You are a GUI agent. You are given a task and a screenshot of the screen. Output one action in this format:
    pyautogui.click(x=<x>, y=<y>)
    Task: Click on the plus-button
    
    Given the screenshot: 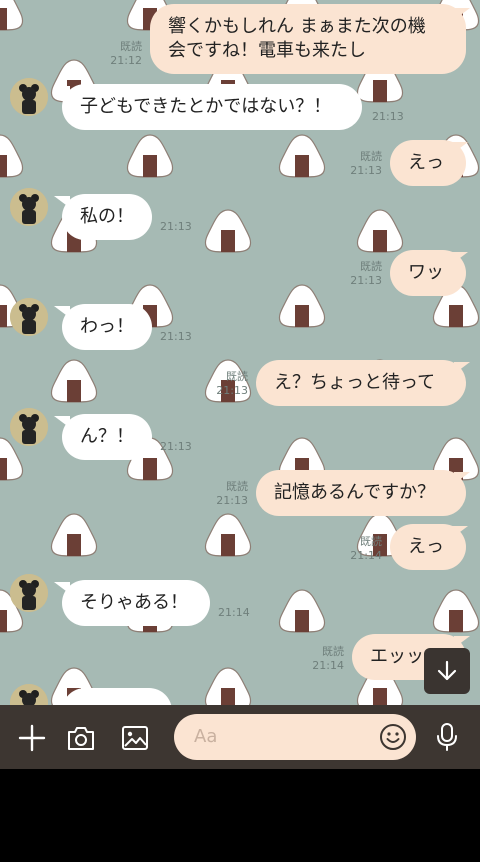 What is the action you would take?
    pyautogui.click(x=32, y=738)
    